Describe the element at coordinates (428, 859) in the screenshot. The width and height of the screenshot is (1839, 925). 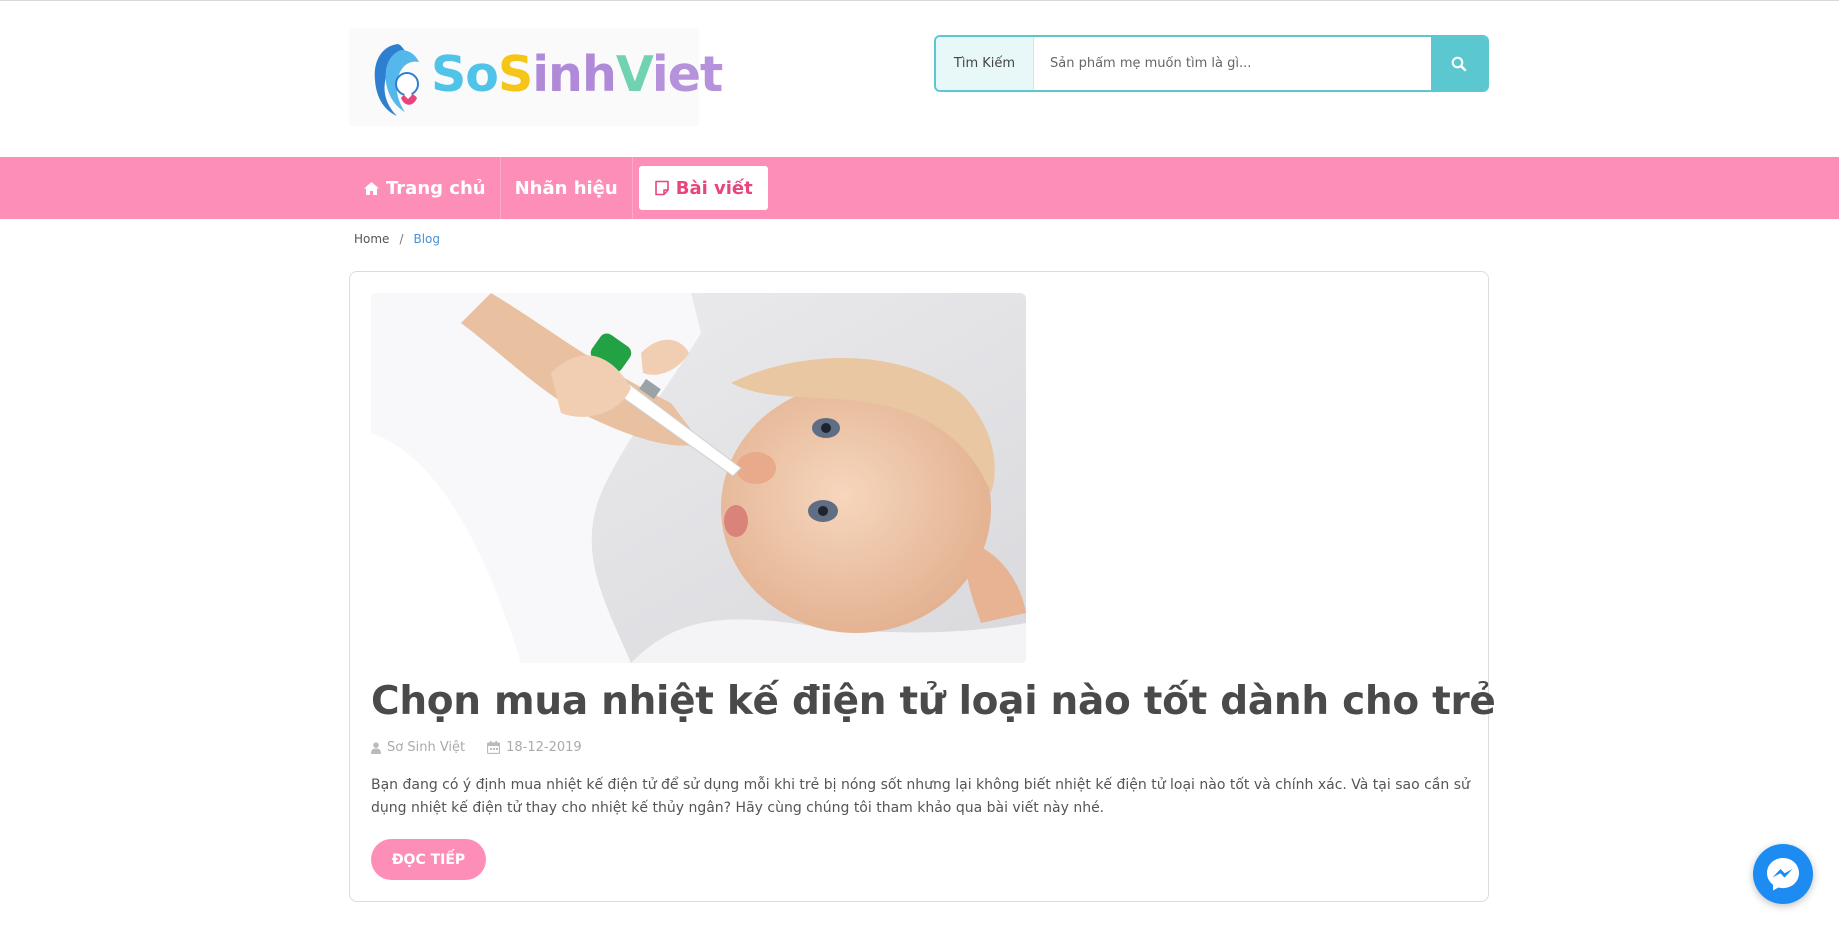
I see `read-more-button: ĐỌC TIẾP` at that location.